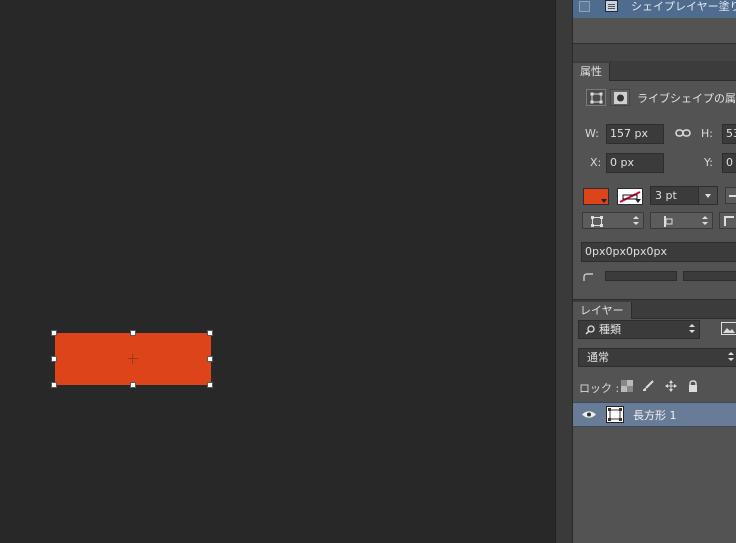 The width and height of the screenshot is (736, 543). Describe the element at coordinates (602, 311) in the screenshot. I see `tab-layers: レイヤー` at that location.